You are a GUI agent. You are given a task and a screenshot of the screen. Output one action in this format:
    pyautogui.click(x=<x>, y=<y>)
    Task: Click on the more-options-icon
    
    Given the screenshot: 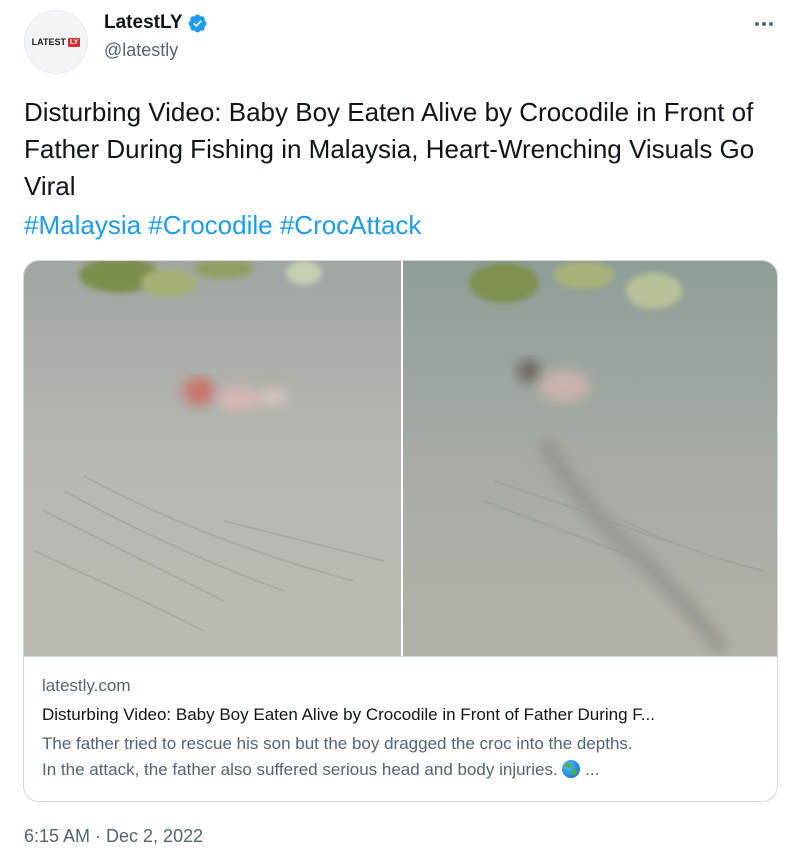 What is the action you would take?
    pyautogui.click(x=764, y=24)
    